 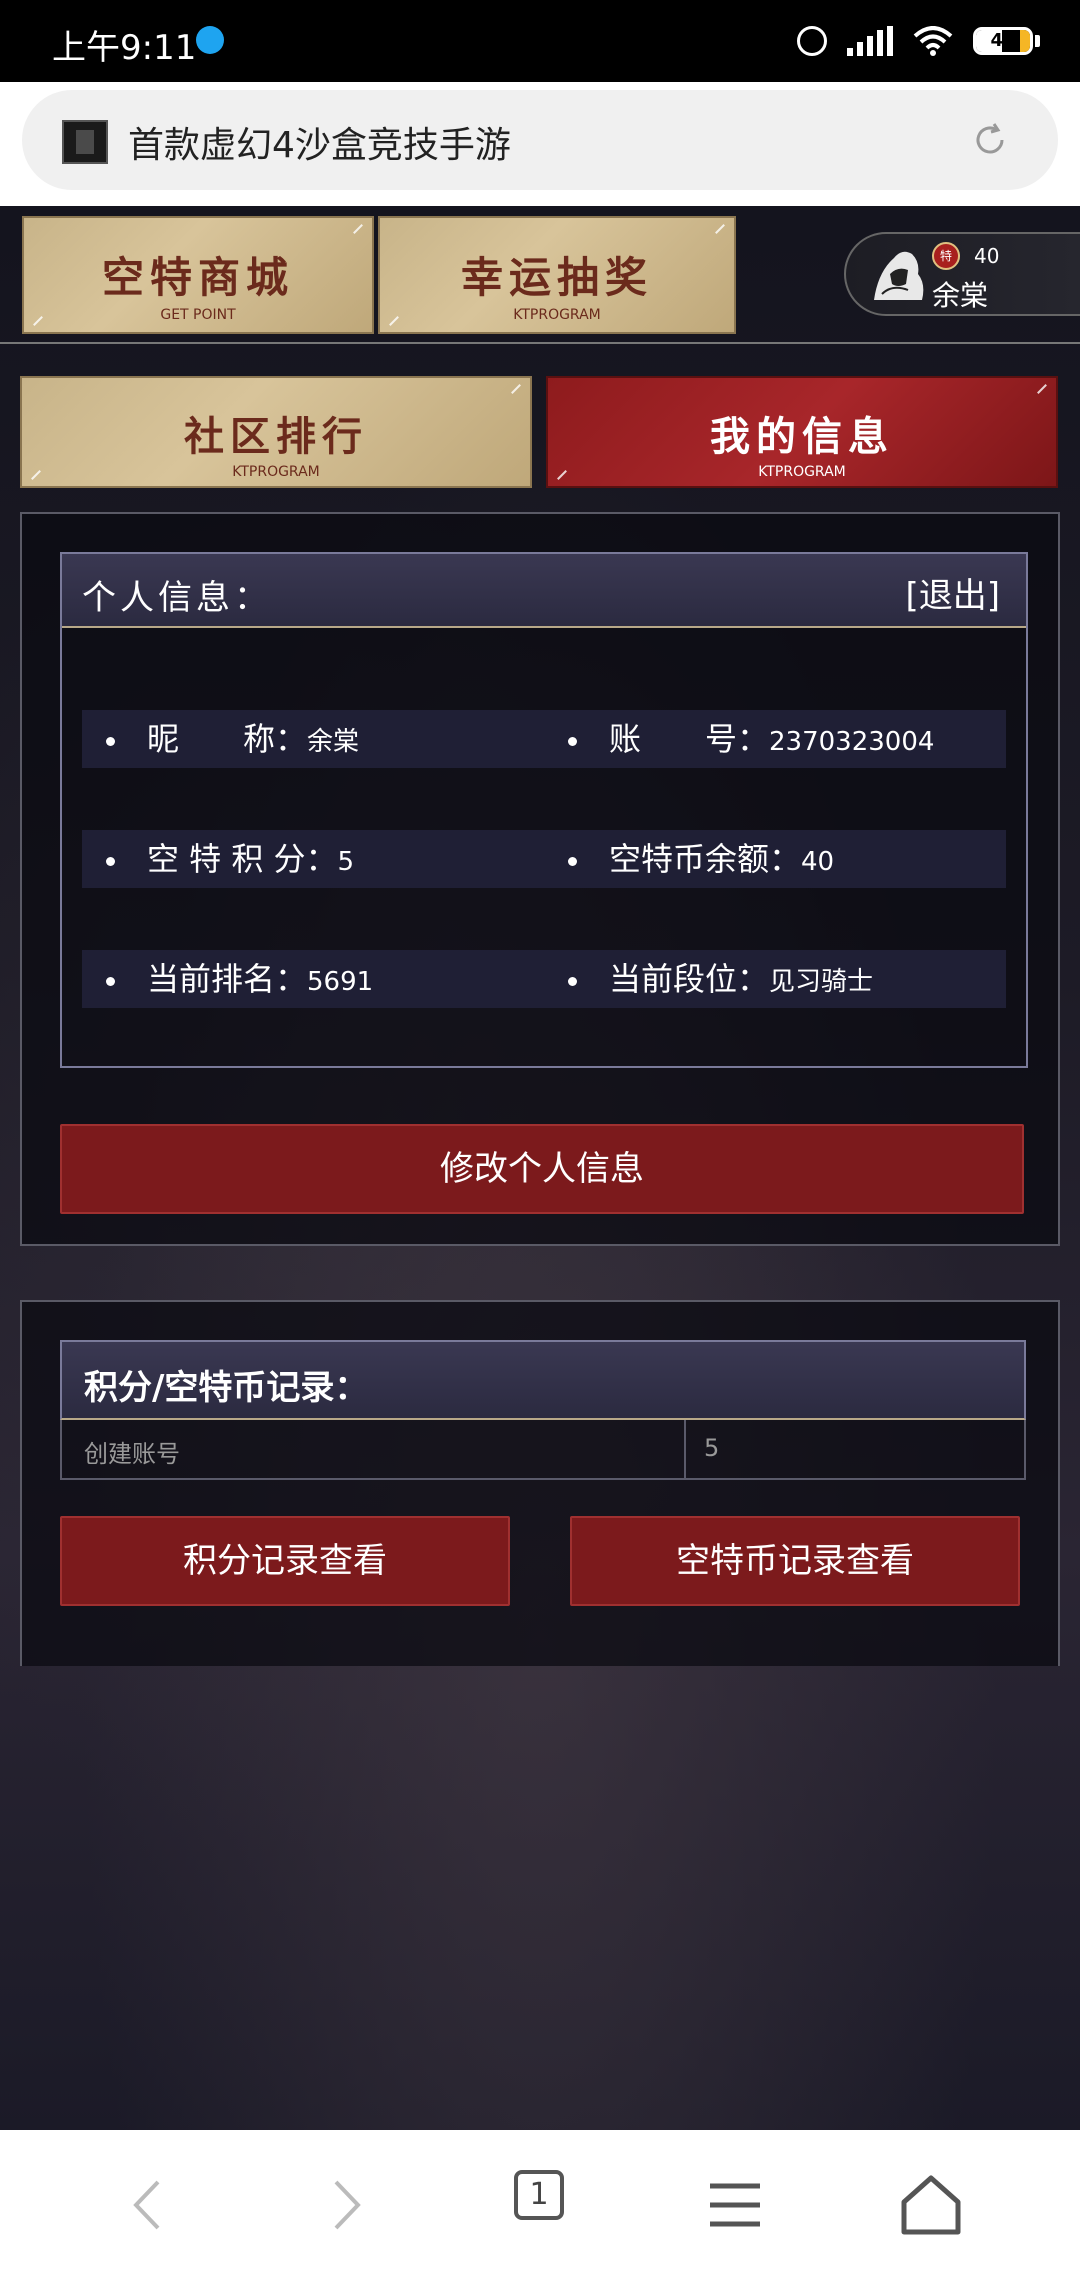 What do you see at coordinates (987, 256) in the screenshot?
I see `coin-balance: 40` at bounding box center [987, 256].